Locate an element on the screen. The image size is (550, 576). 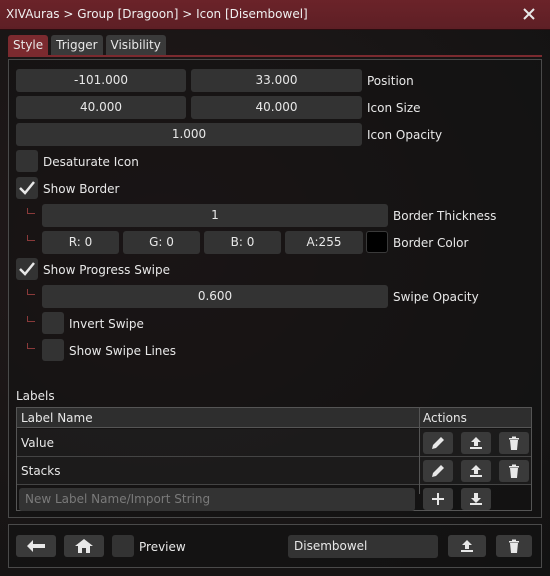
new-label-input: New Label Name/Import String is located at coordinates (217, 499).